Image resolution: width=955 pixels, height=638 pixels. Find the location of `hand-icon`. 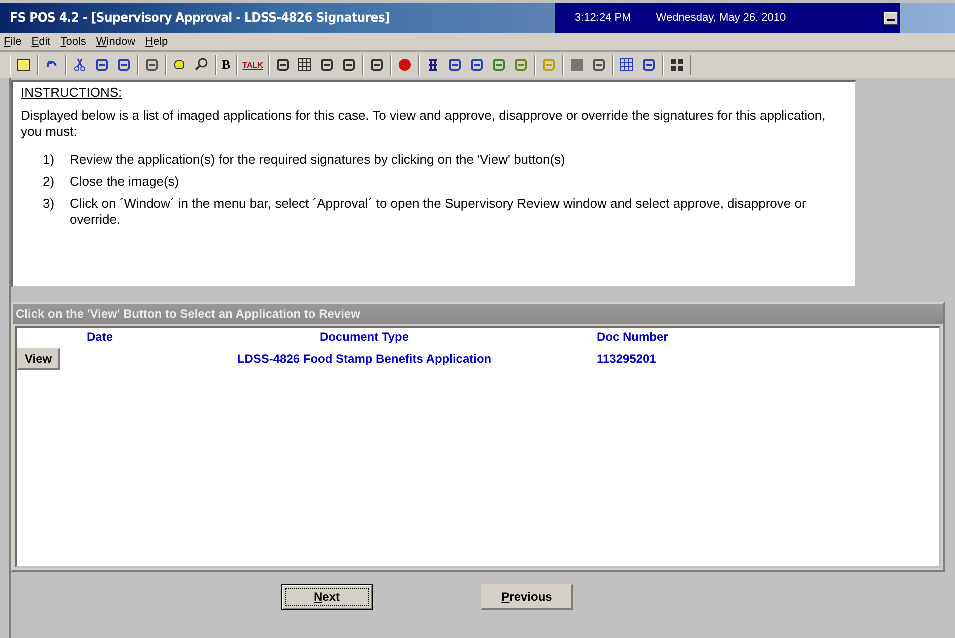

hand-icon is located at coordinates (405, 65).